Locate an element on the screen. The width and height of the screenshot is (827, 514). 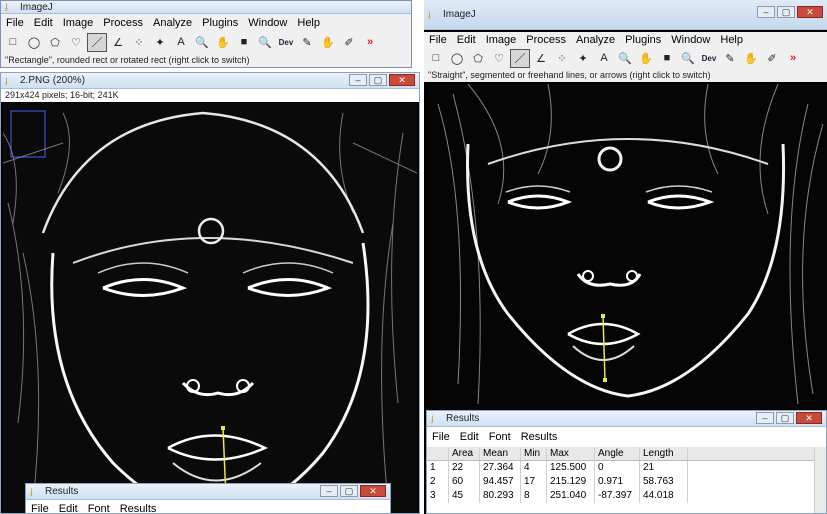
column-header-angle: Angle is located at coordinates (617, 453).